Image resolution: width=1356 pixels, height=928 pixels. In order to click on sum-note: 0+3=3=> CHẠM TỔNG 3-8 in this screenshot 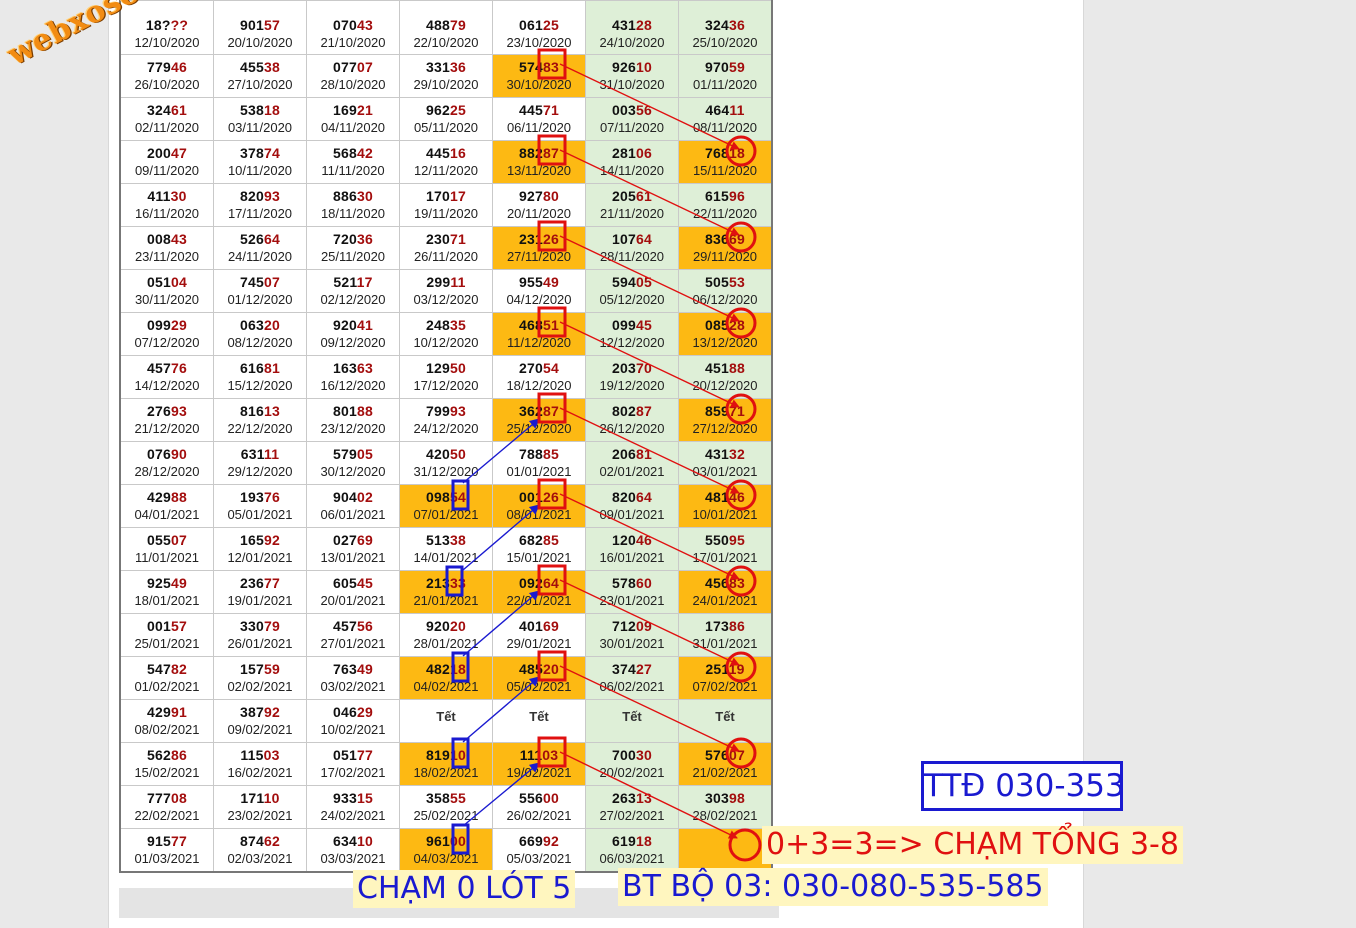, I will do `click(972, 845)`.